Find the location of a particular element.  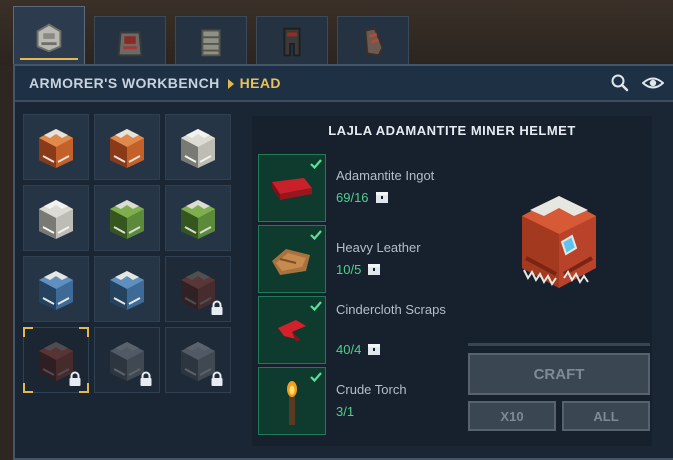

breadcrumb-separator-icon is located at coordinates (230, 84).